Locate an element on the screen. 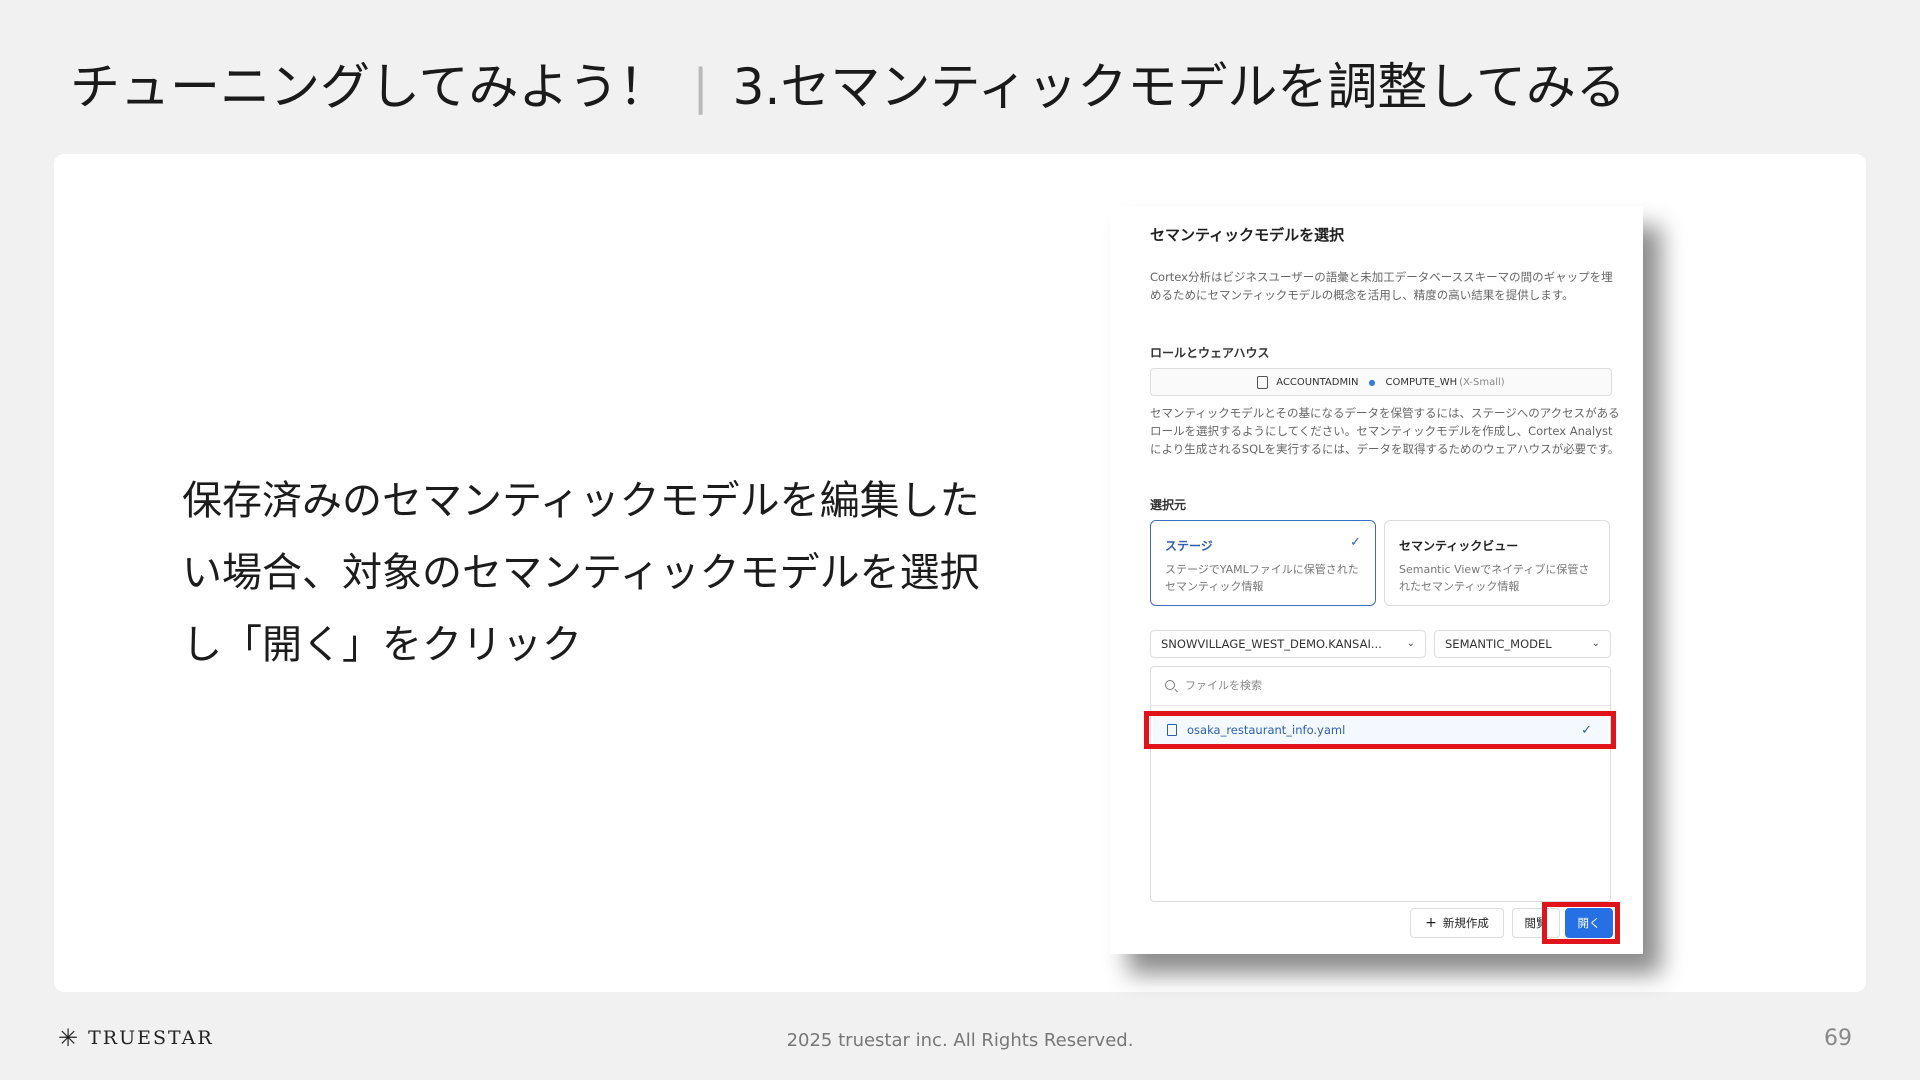 This screenshot has width=1920, height=1080. search-icon is located at coordinates (1170, 685).